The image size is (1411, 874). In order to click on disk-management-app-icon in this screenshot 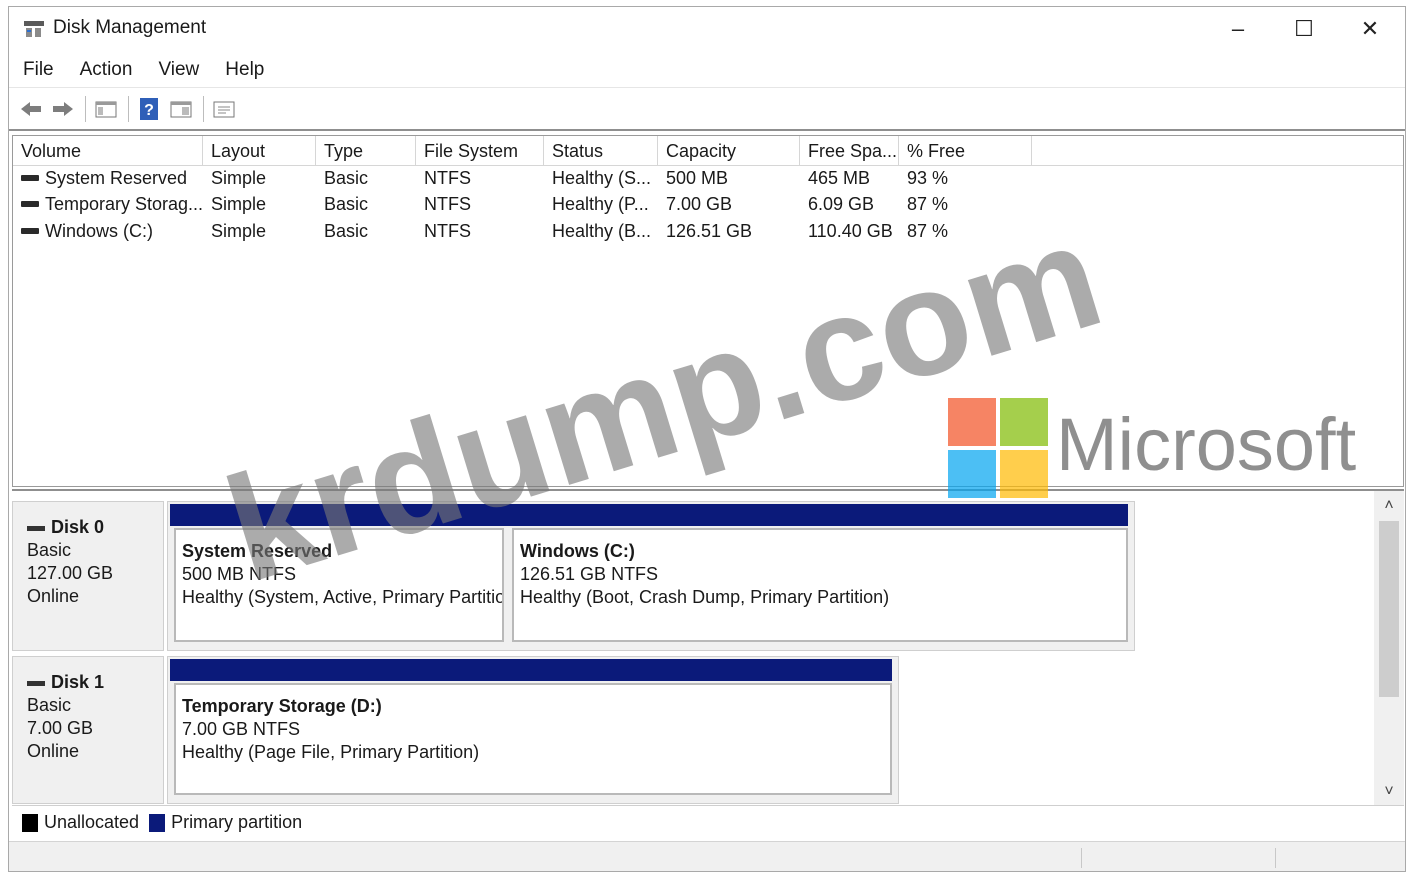, I will do `click(34, 29)`.